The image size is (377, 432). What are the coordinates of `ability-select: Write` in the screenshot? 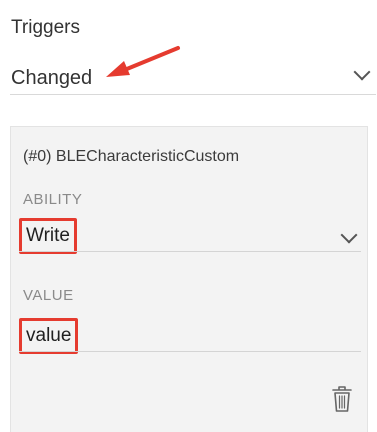 It's located at (48, 236).